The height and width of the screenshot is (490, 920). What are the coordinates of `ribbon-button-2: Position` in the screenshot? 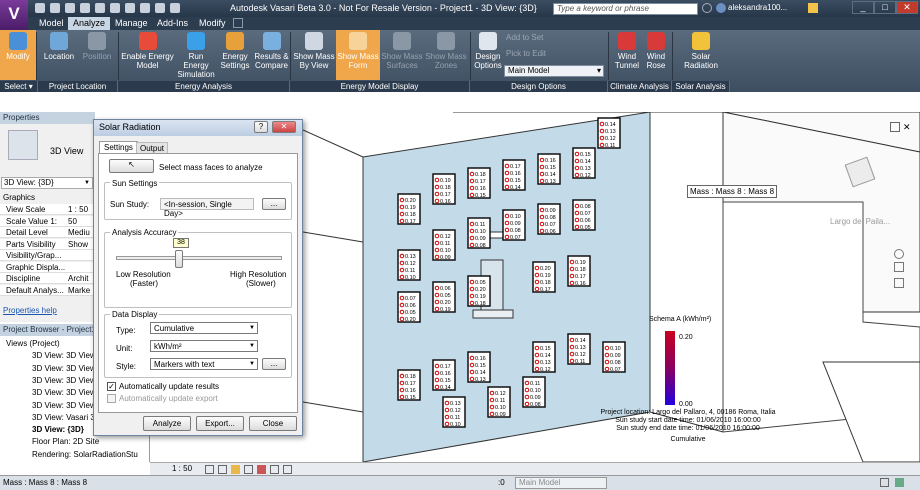 It's located at (97, 55).